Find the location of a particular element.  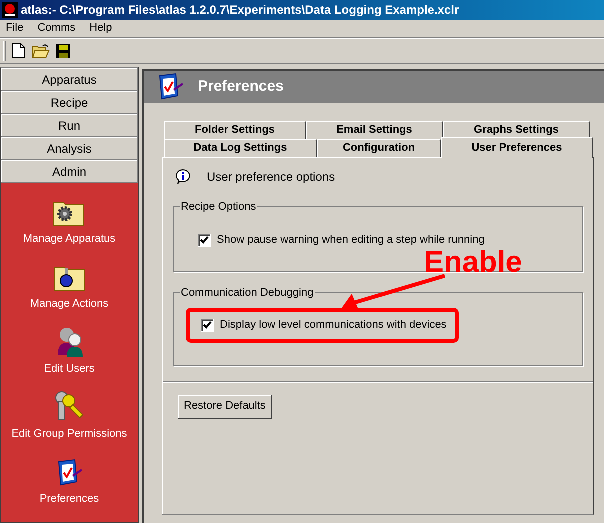

sidebar-section-button: Recipe is located at coordinates (69, 102).